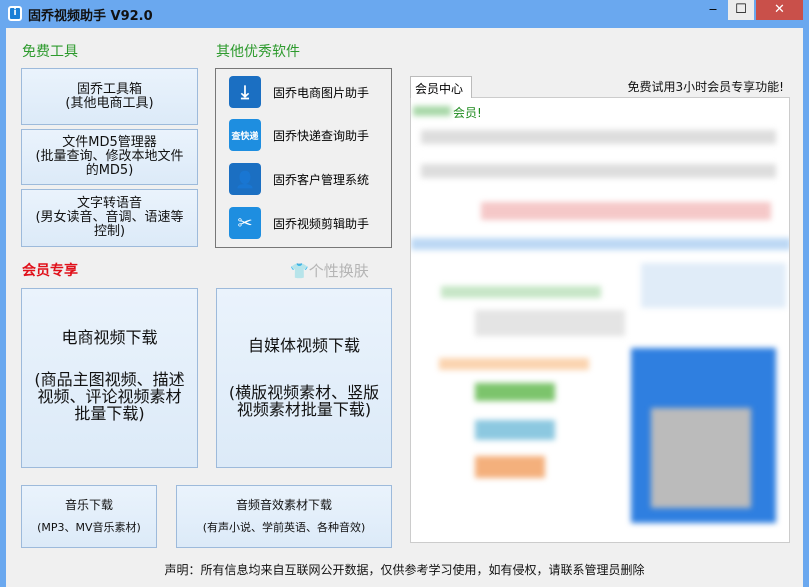 This screenshot has height=587, width=809. Describe the element at coordinates (109, 337) in the screenshot. I see `button-label: 电商视频下载` at that location.